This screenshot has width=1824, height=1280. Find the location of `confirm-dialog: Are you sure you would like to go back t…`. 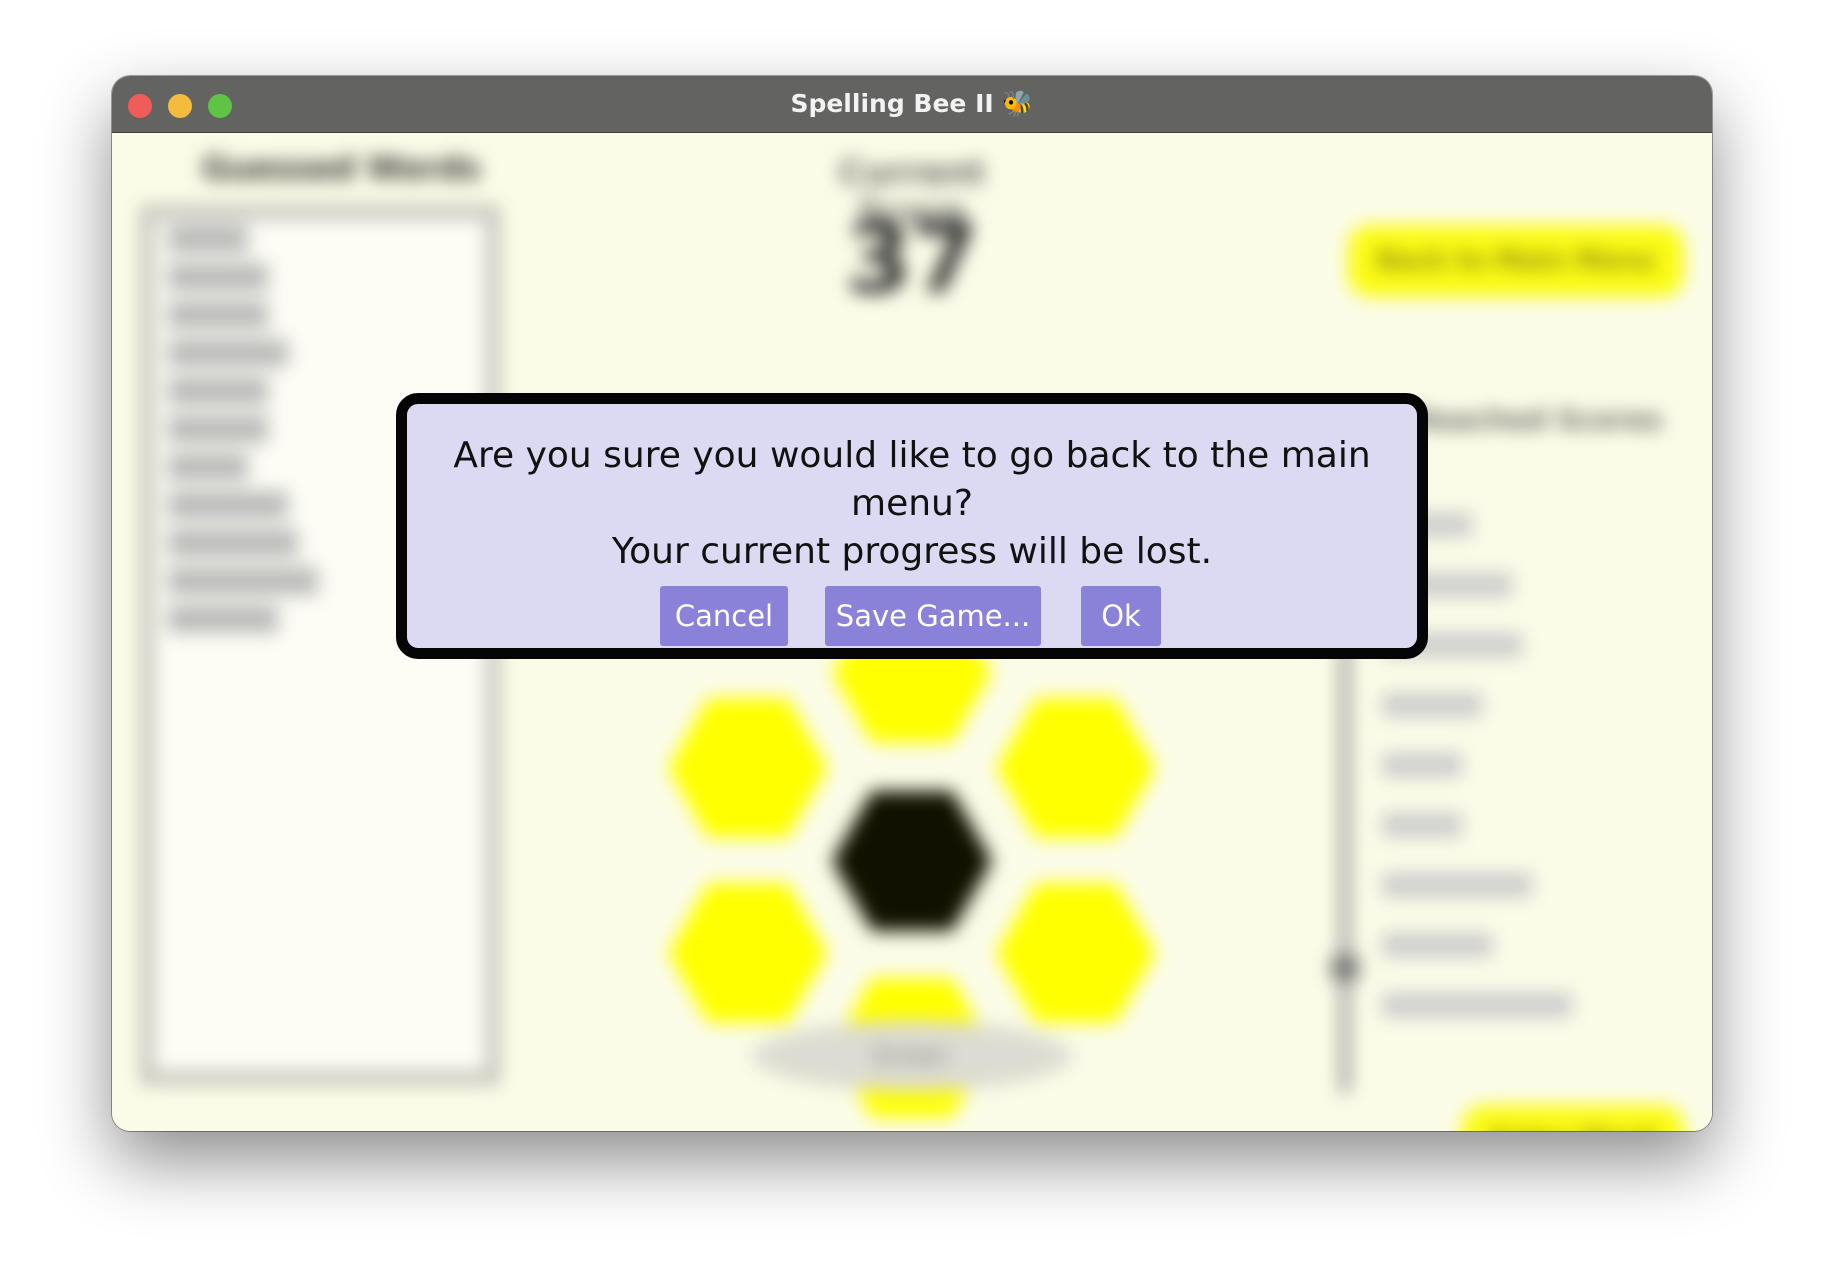

confirm-dialog: Are you sure you would like to go back t… is located at coordinates (912, 526).